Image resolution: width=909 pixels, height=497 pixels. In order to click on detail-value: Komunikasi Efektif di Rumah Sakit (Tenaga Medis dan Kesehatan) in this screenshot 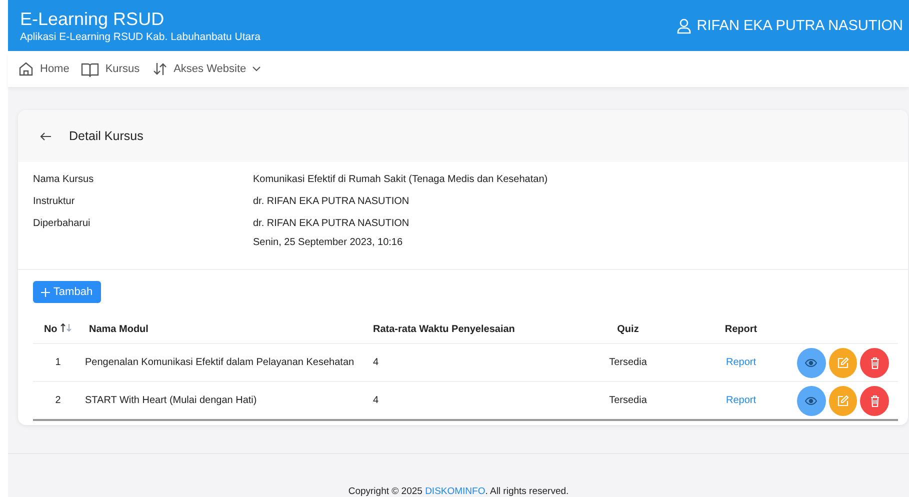, I will do `click(401, 180)`.